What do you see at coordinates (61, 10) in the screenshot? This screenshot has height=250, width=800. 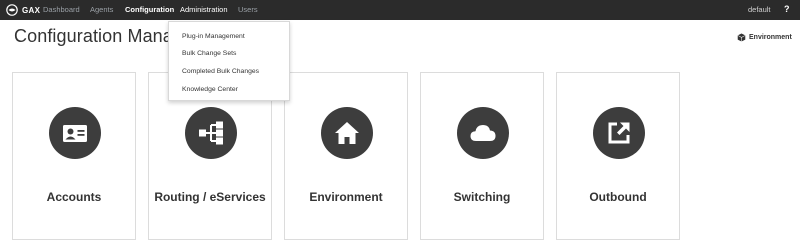 I see `nav-dashboard: Dashboard` at bounding box center [61, 10].